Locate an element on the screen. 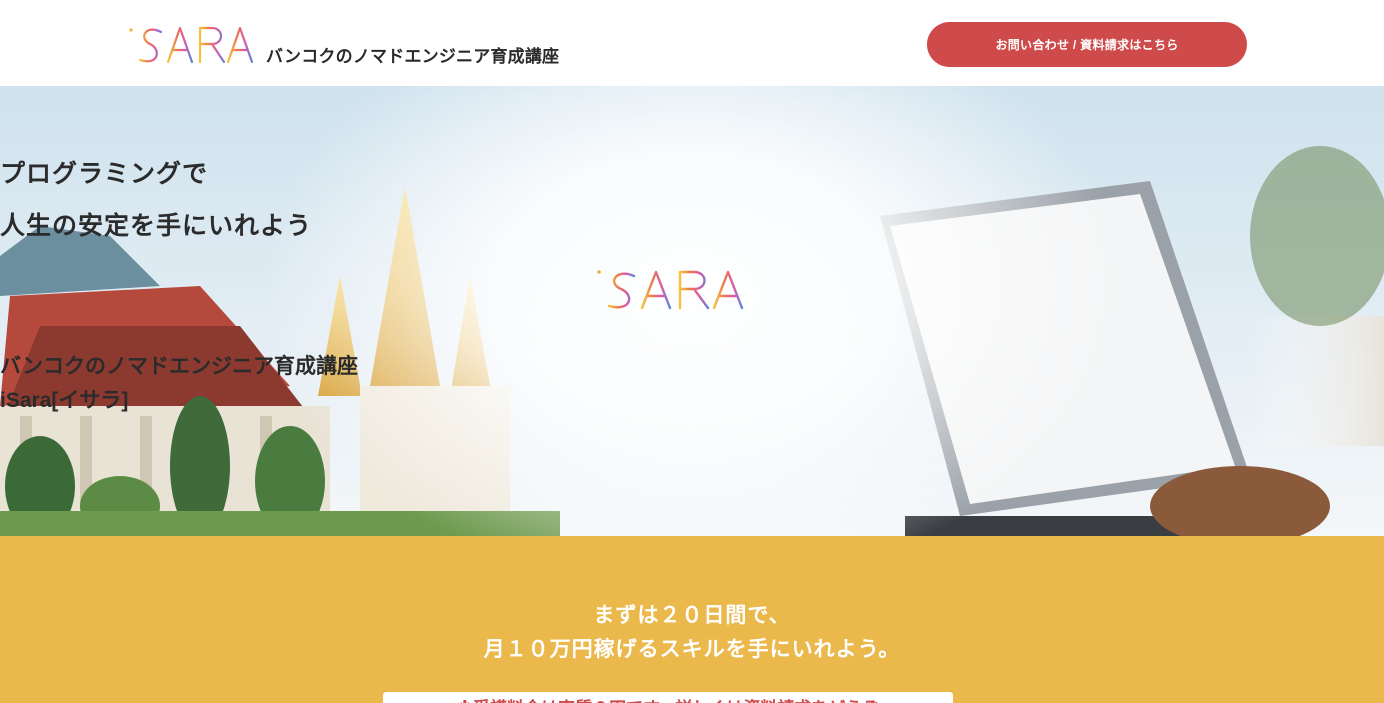 The image size is (1384, 703). hero-subtitle-line1: バンコクのノマドエンジニア育成講座 is located at coordinates (179, 366).